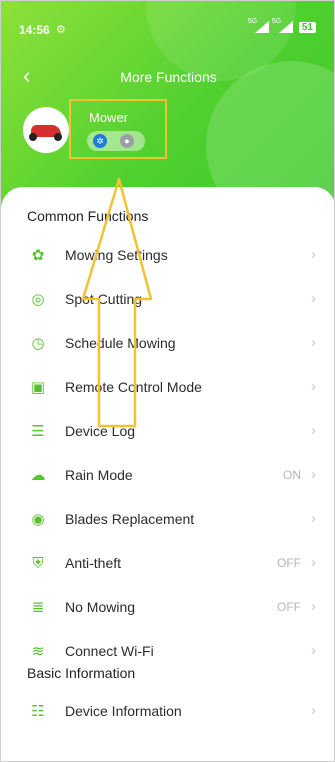 This screenshot has height=762, width=335. Describe the element at coordinates (38, 607) in the screenshot. I see `no-mowing-icon: ≣` at that location.